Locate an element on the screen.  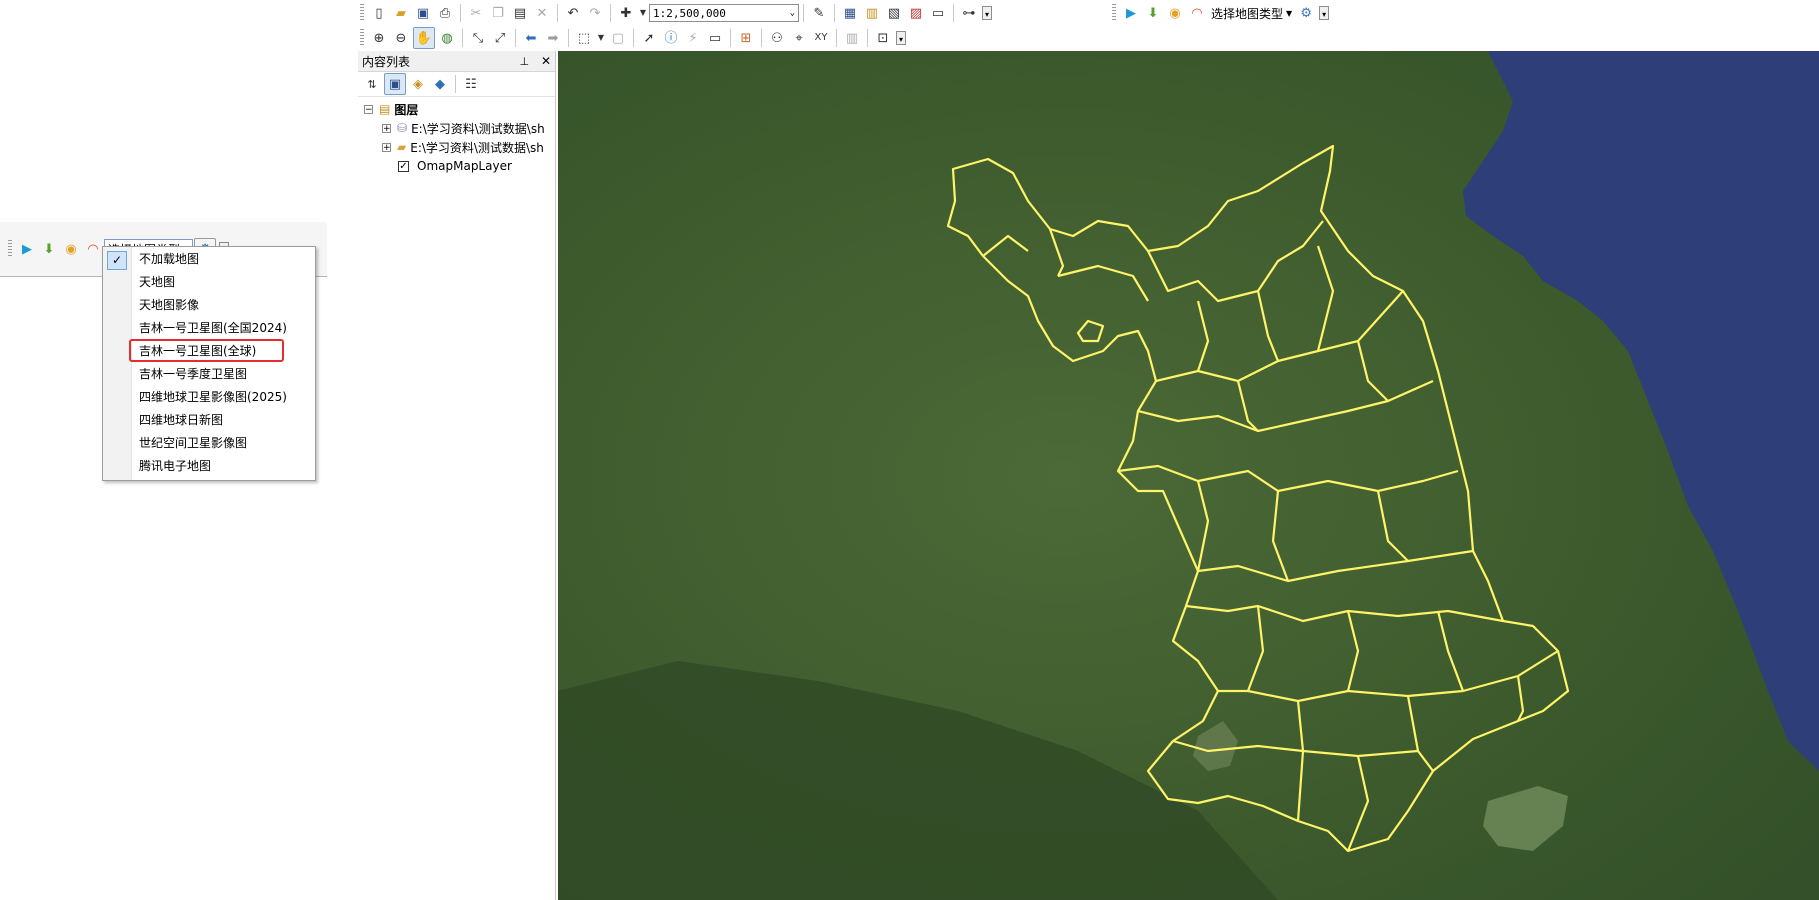
collapse-icon: − is located at coordinates (368, 109).